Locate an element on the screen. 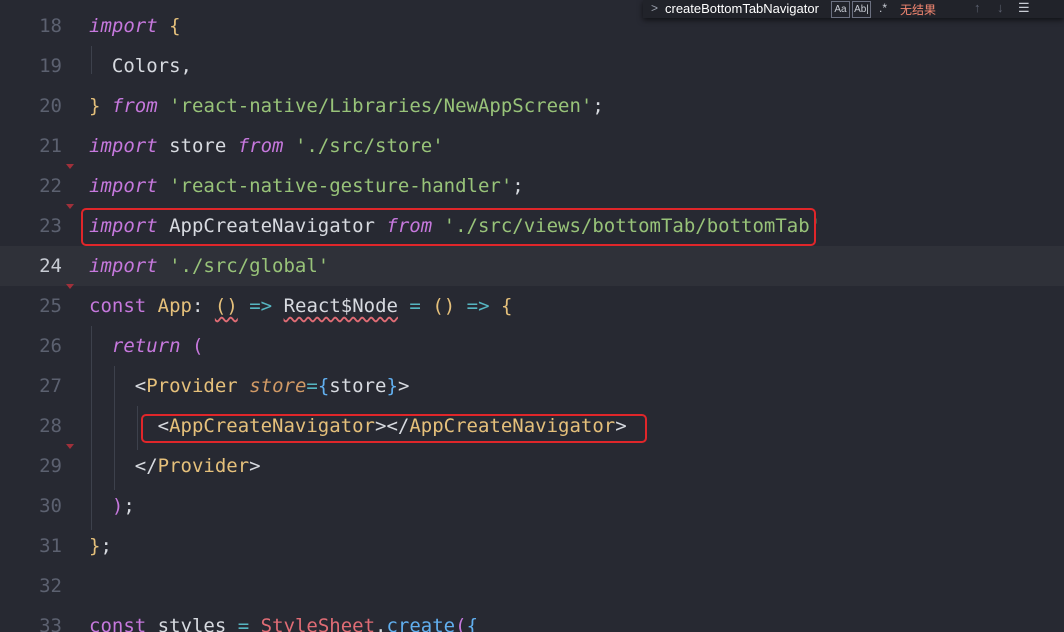 Image resolution: width=1064 pixels, height=632 pixels. code-line: 30 ); is located at coordinates (532, 506).